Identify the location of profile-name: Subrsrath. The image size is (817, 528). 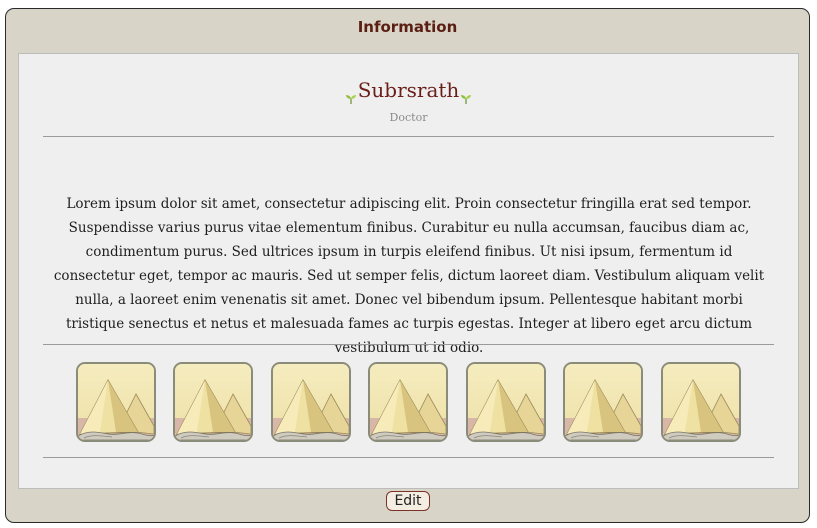
(408, 90).